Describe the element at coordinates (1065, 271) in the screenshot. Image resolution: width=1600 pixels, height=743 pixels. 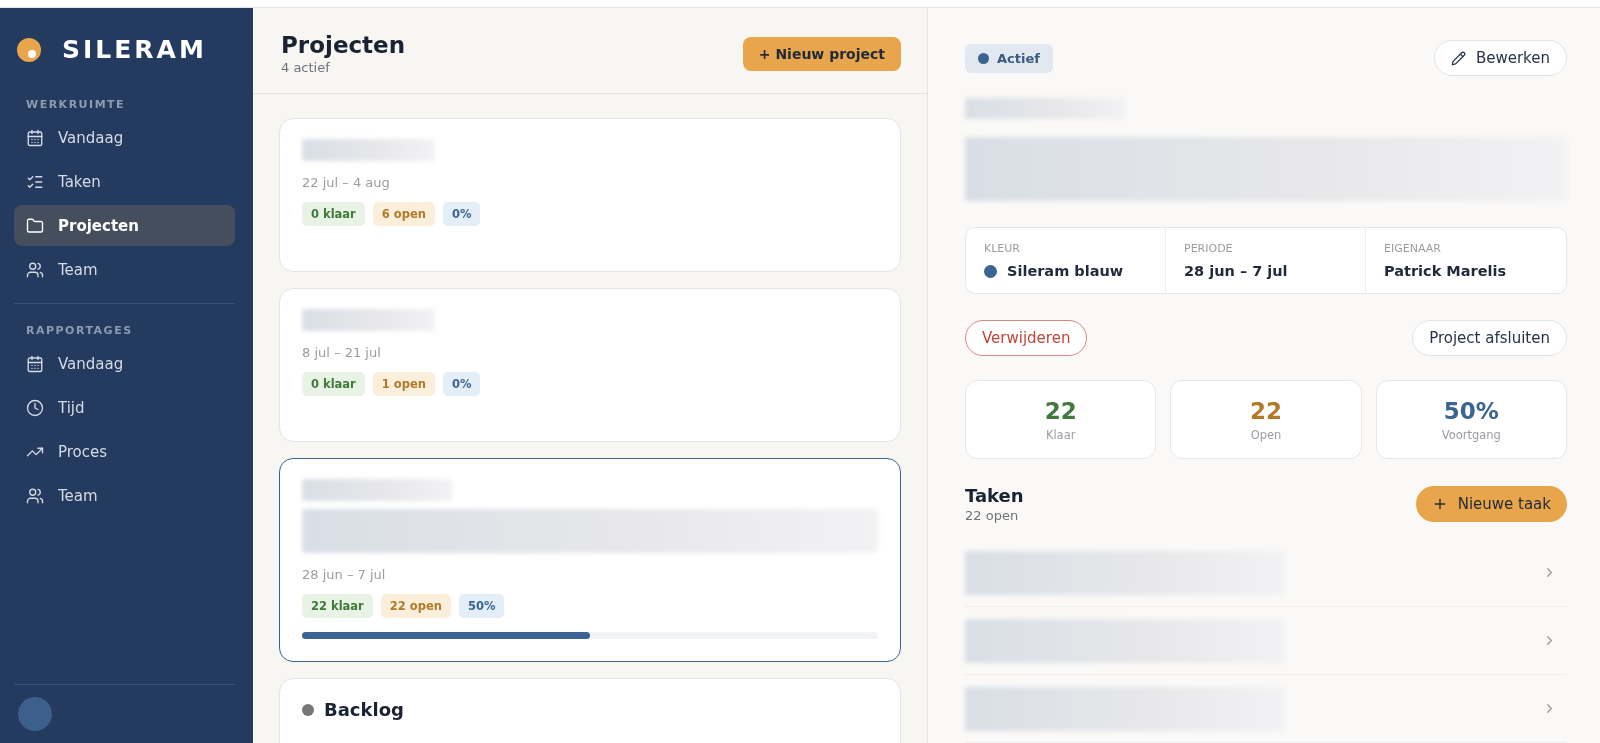
I see `info-value: Sileram blauw` at that location.